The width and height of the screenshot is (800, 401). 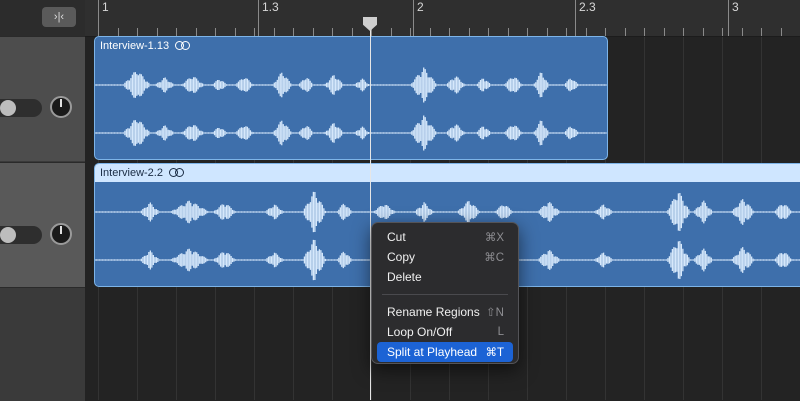 What do you see at coordinates (404, 277) in the screenshot?
I see `menu-item-label: Delete` at bounding box center [404, 277].